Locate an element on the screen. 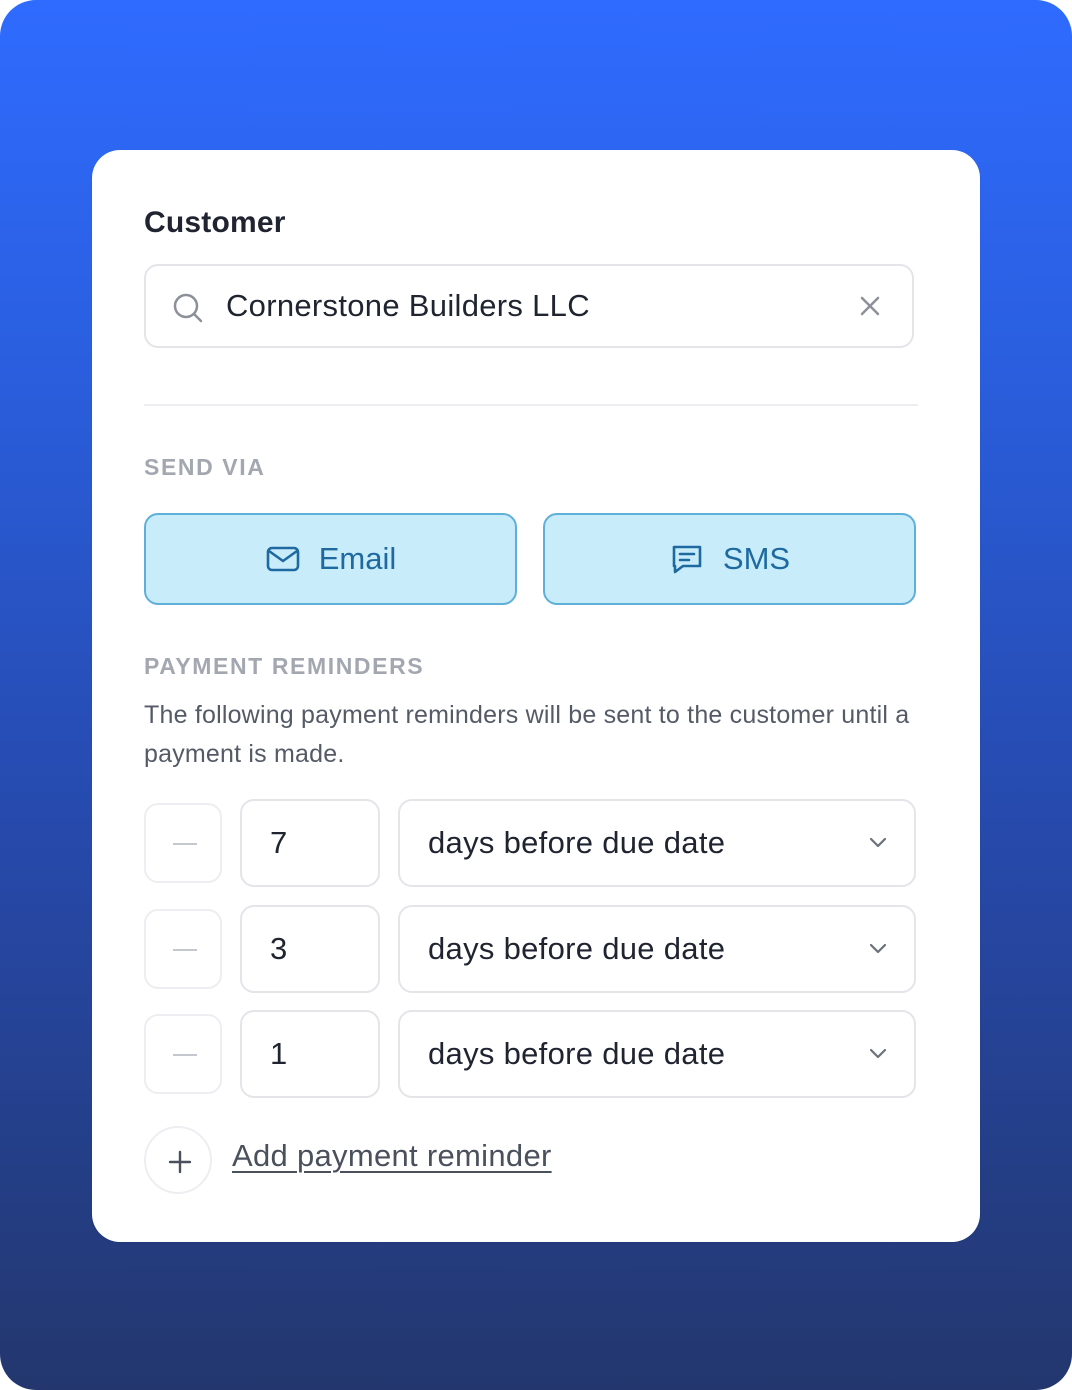 The image size is (1072, 1390). add-payment-reminder-link: Add payment reminder is located at coordinates (392, 1156).